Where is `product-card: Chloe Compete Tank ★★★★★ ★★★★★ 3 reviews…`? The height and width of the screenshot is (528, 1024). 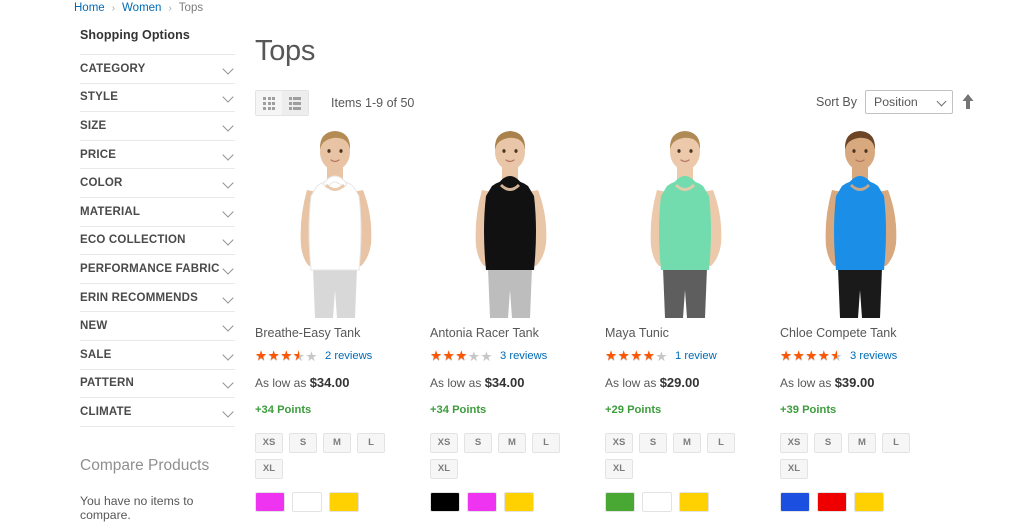
product-card: Chloe Compete Tank ★★★★★ ★★★★★ 3 reviews… is located at coordinates (867, 315).